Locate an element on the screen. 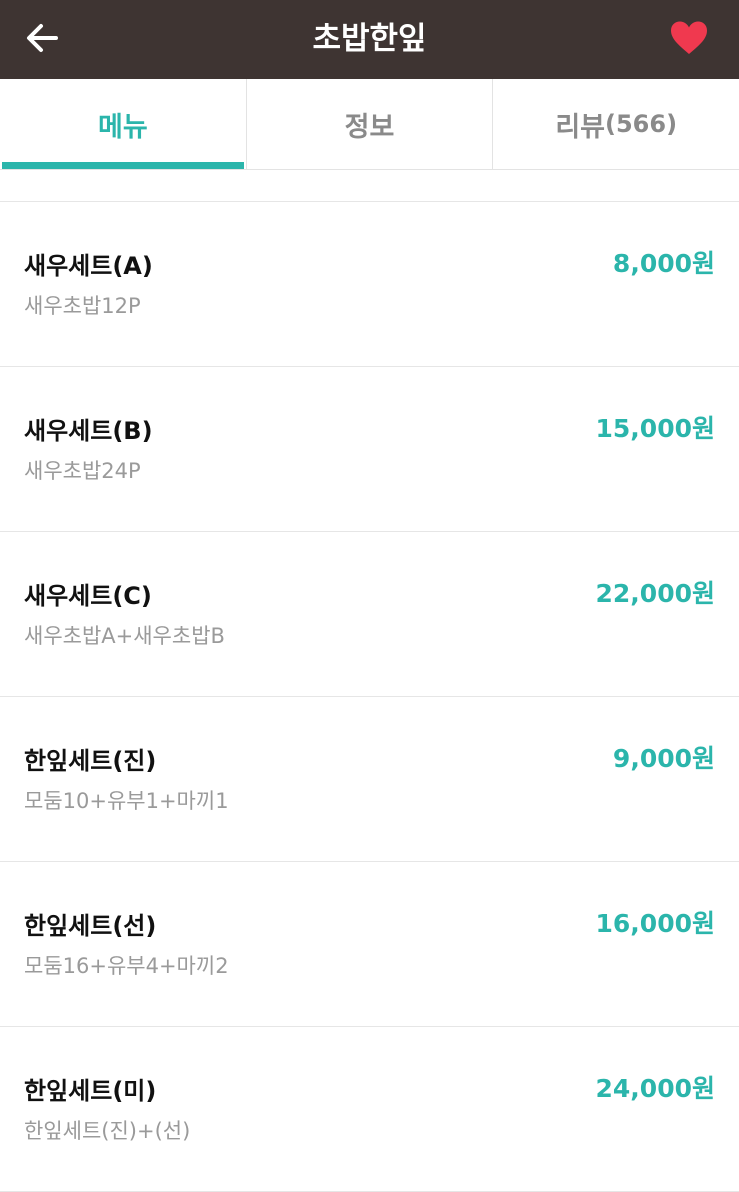  tab-reviews: 리뷰(566) is located at coordinates (616, 124).